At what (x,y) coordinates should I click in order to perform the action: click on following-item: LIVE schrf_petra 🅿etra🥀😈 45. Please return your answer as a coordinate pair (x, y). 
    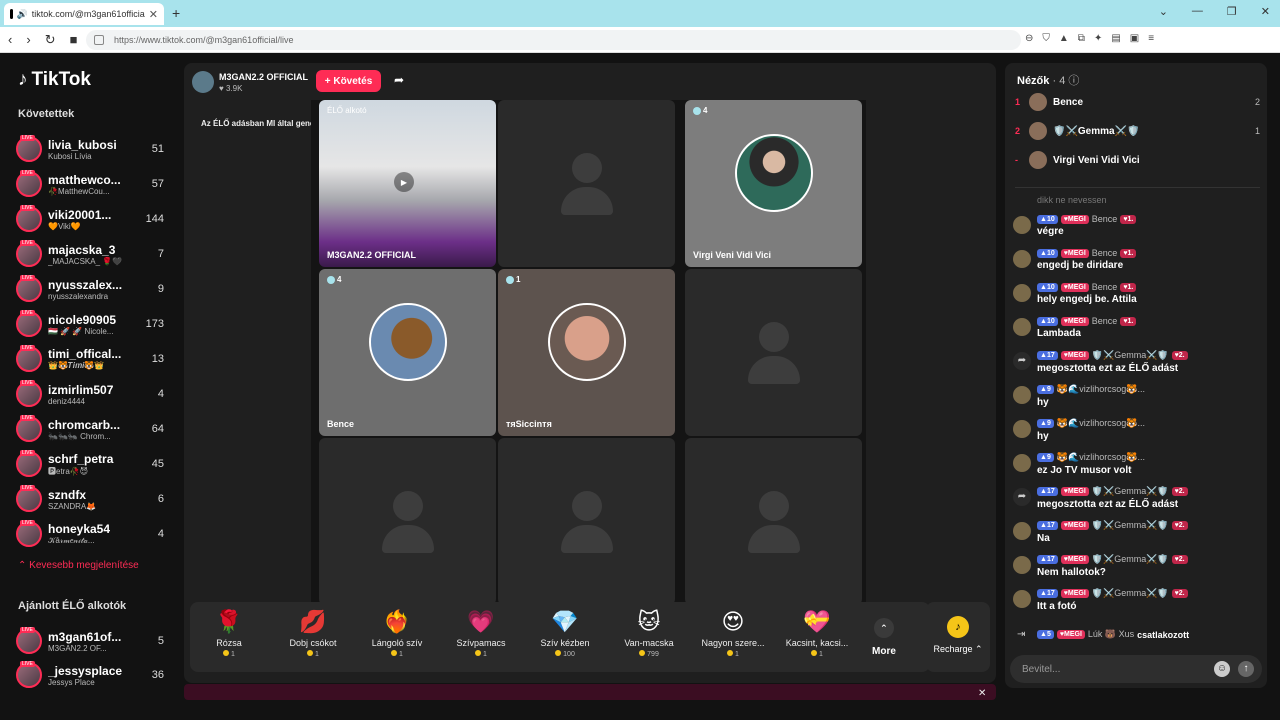
    Looking at the image, I should click on (90, 464).